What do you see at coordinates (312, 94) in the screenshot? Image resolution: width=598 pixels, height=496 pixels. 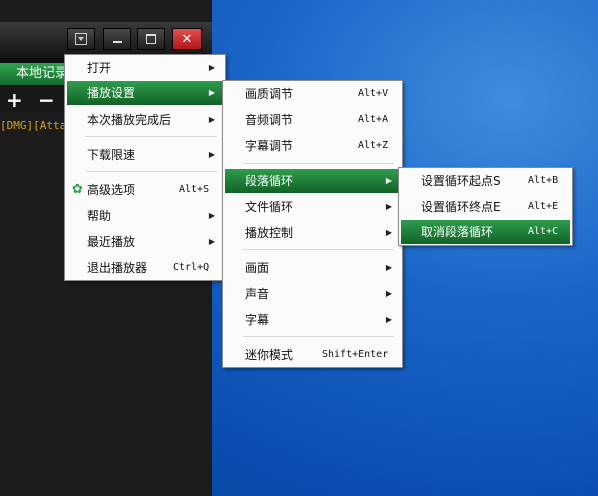 I see `menu-item-video-adjust: 画质调节 Alt+V` at bounding box center [312, 94].